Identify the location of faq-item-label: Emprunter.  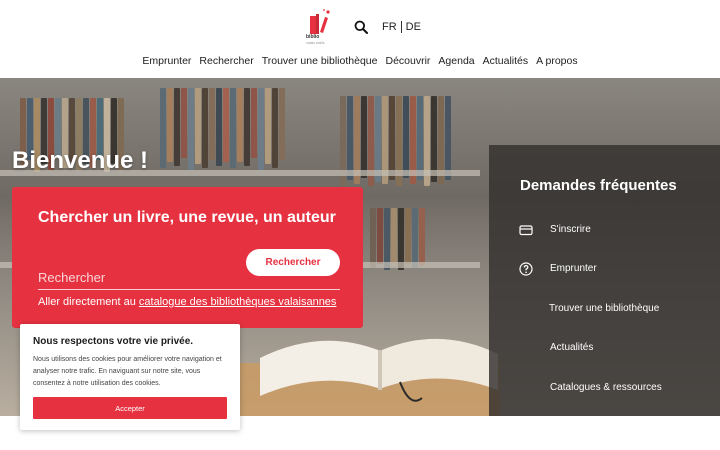
(573, 268).